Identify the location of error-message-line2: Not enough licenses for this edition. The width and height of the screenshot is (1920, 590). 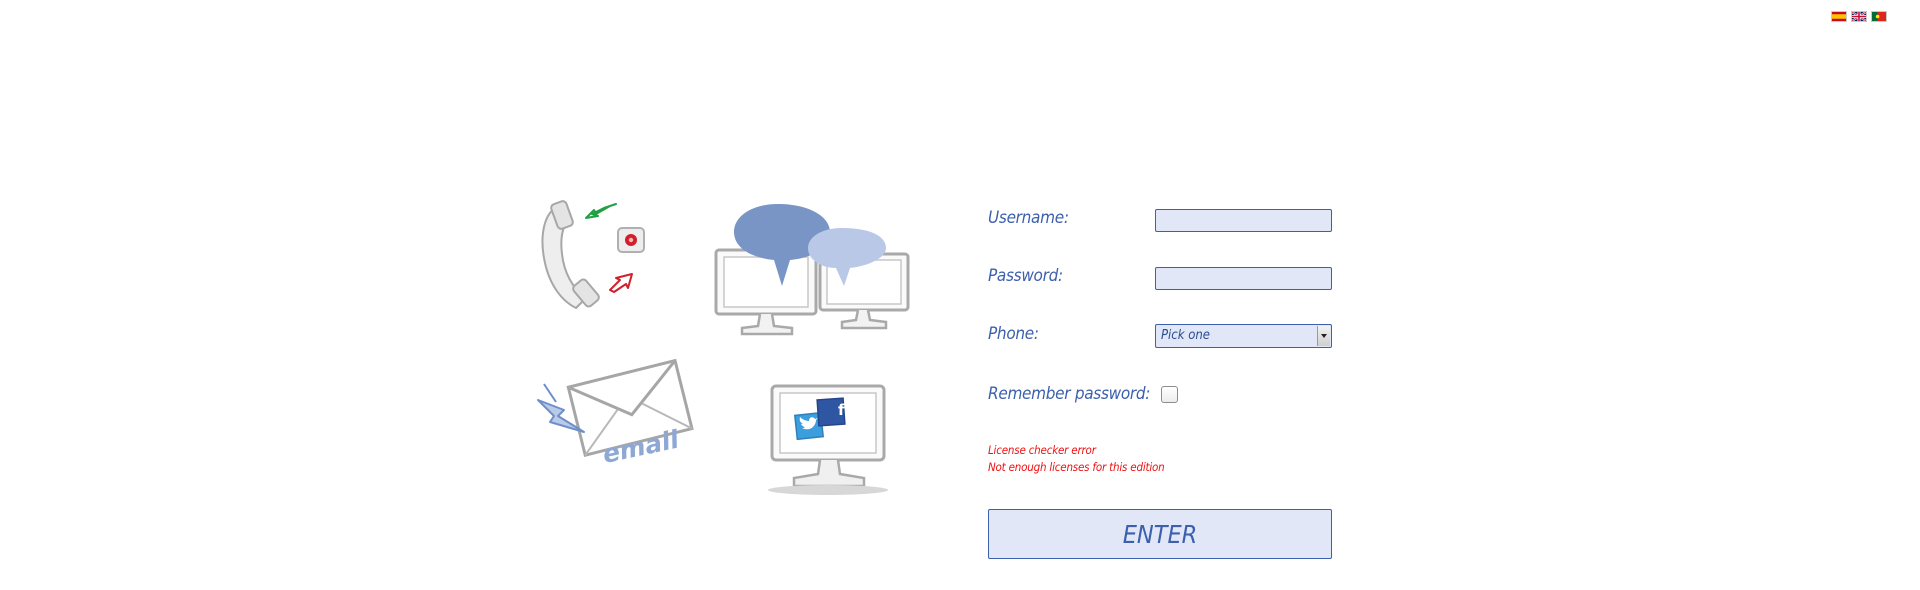
(1076, 467).